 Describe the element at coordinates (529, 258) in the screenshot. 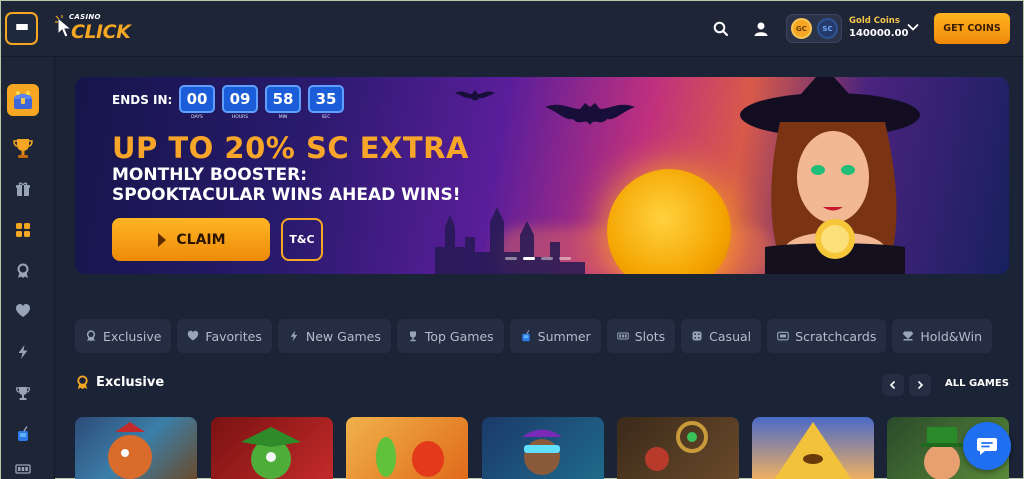

I see `carousel-dot-active` at that location.